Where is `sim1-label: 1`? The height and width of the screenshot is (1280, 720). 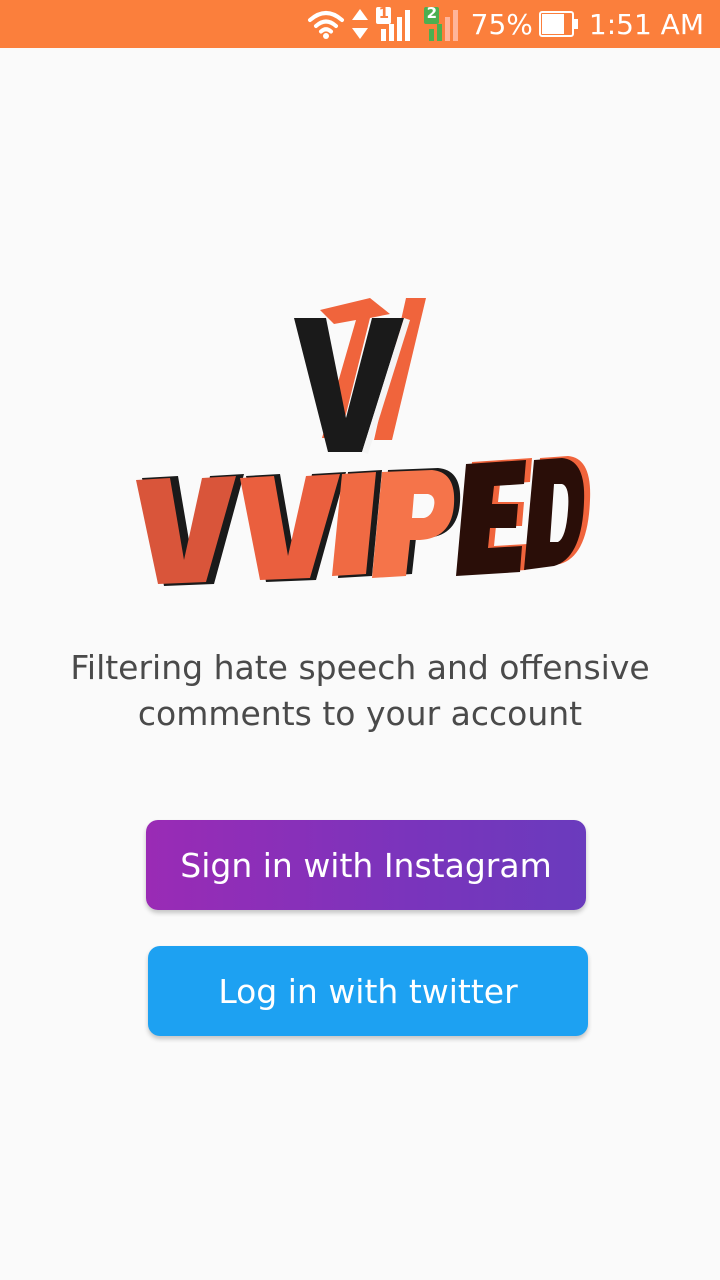
sim1-label: 1 is located at coordinates (384, 13).